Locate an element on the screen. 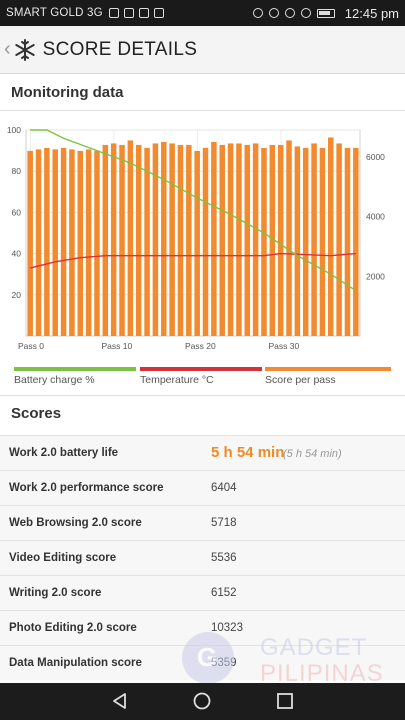  score-row-performance: Work 2.0 performance score 6404 is located at coordinates (202, 487).